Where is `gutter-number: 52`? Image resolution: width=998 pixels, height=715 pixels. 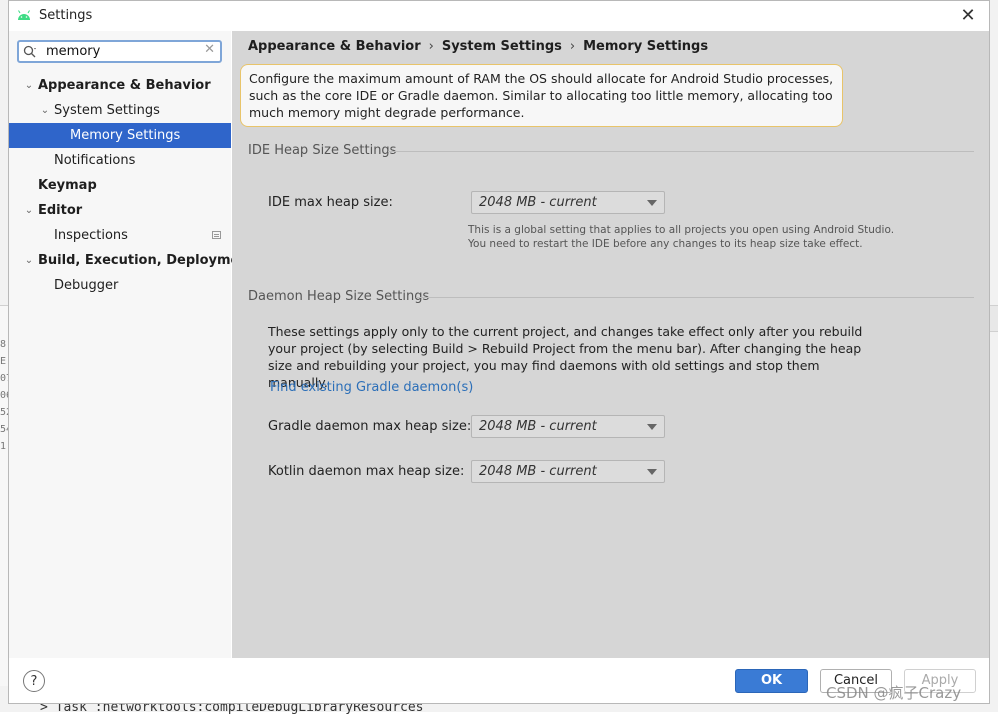 gutter-number: 52 is located at coordinates (4, 412).